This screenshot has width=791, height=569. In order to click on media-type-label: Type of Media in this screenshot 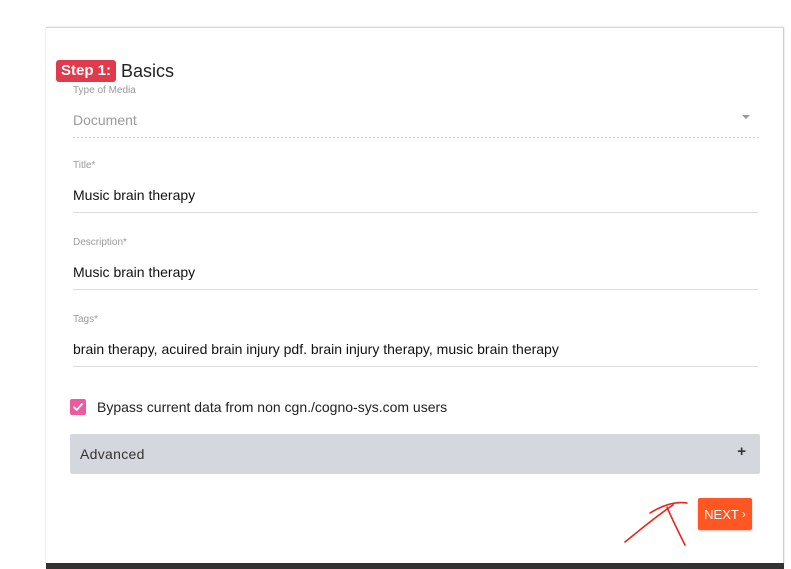, I will do `click(104, 90)`.